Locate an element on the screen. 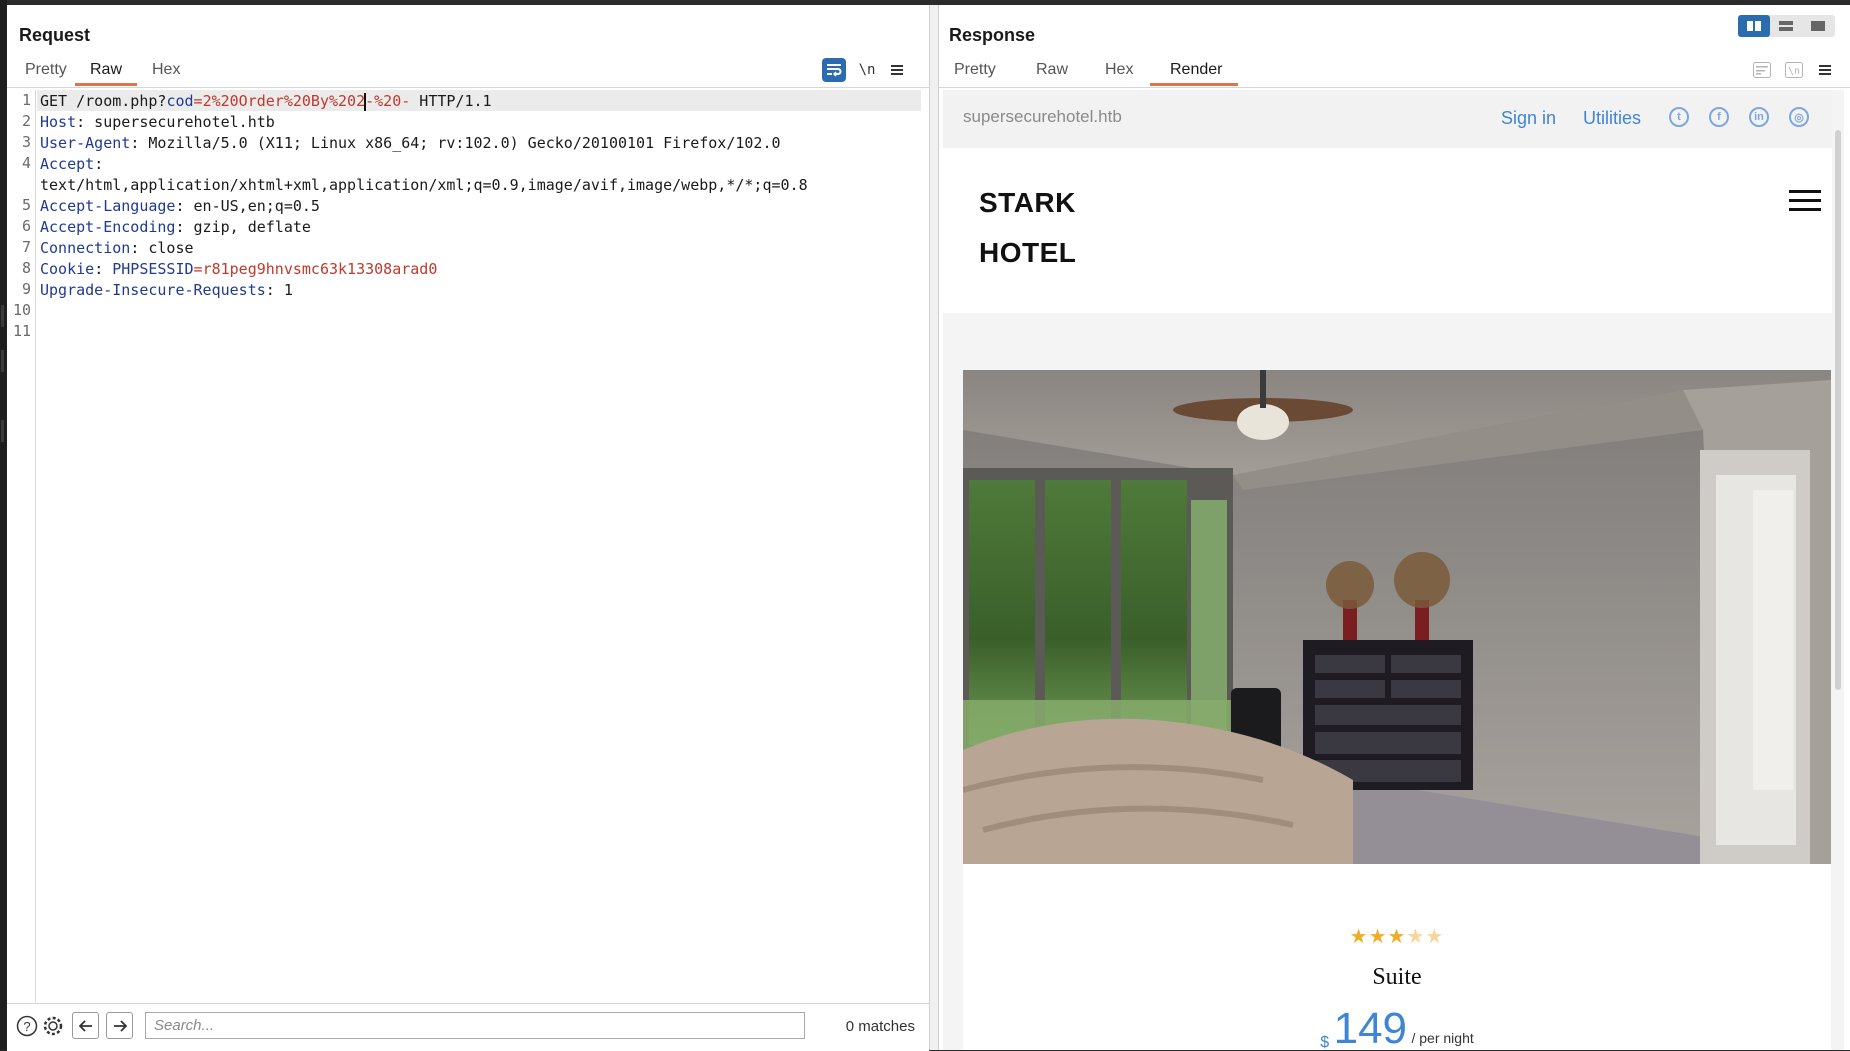 The image size is (1850, 1051). scrollbar-thumb is located at coordinates (1838, 410).